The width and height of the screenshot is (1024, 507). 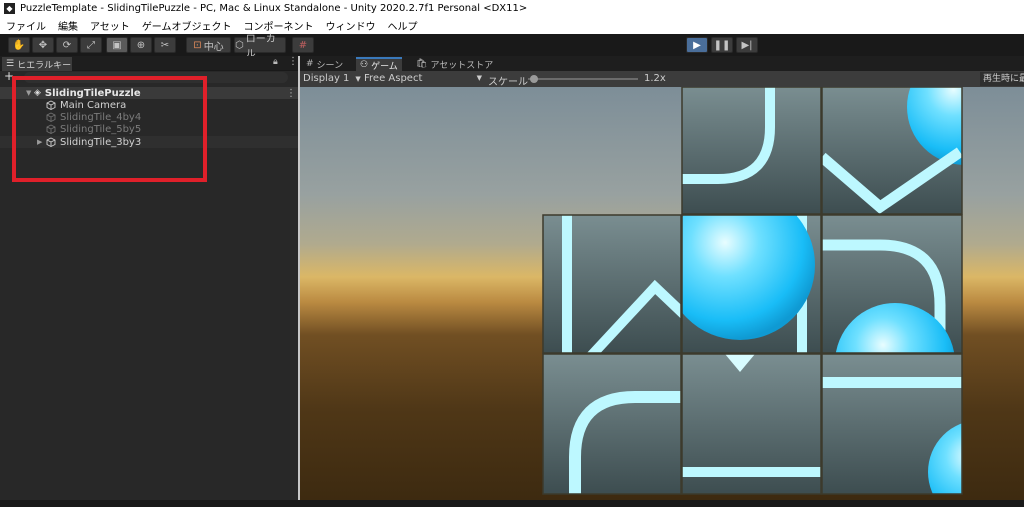 I want to click on transform-icon: ⊕, so click(x=141, y=45).